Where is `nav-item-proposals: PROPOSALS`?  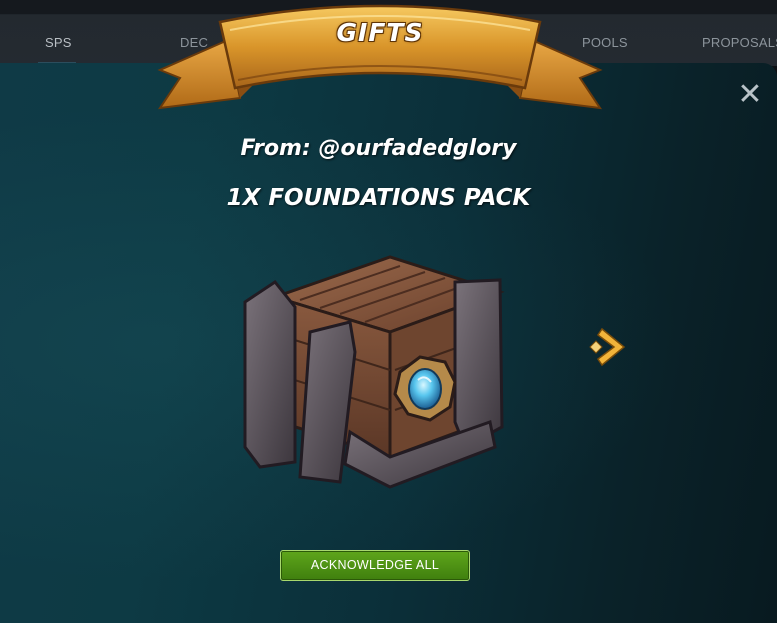 nav-item-proposals: PROPOSALS is located at coordinates (739, 42).